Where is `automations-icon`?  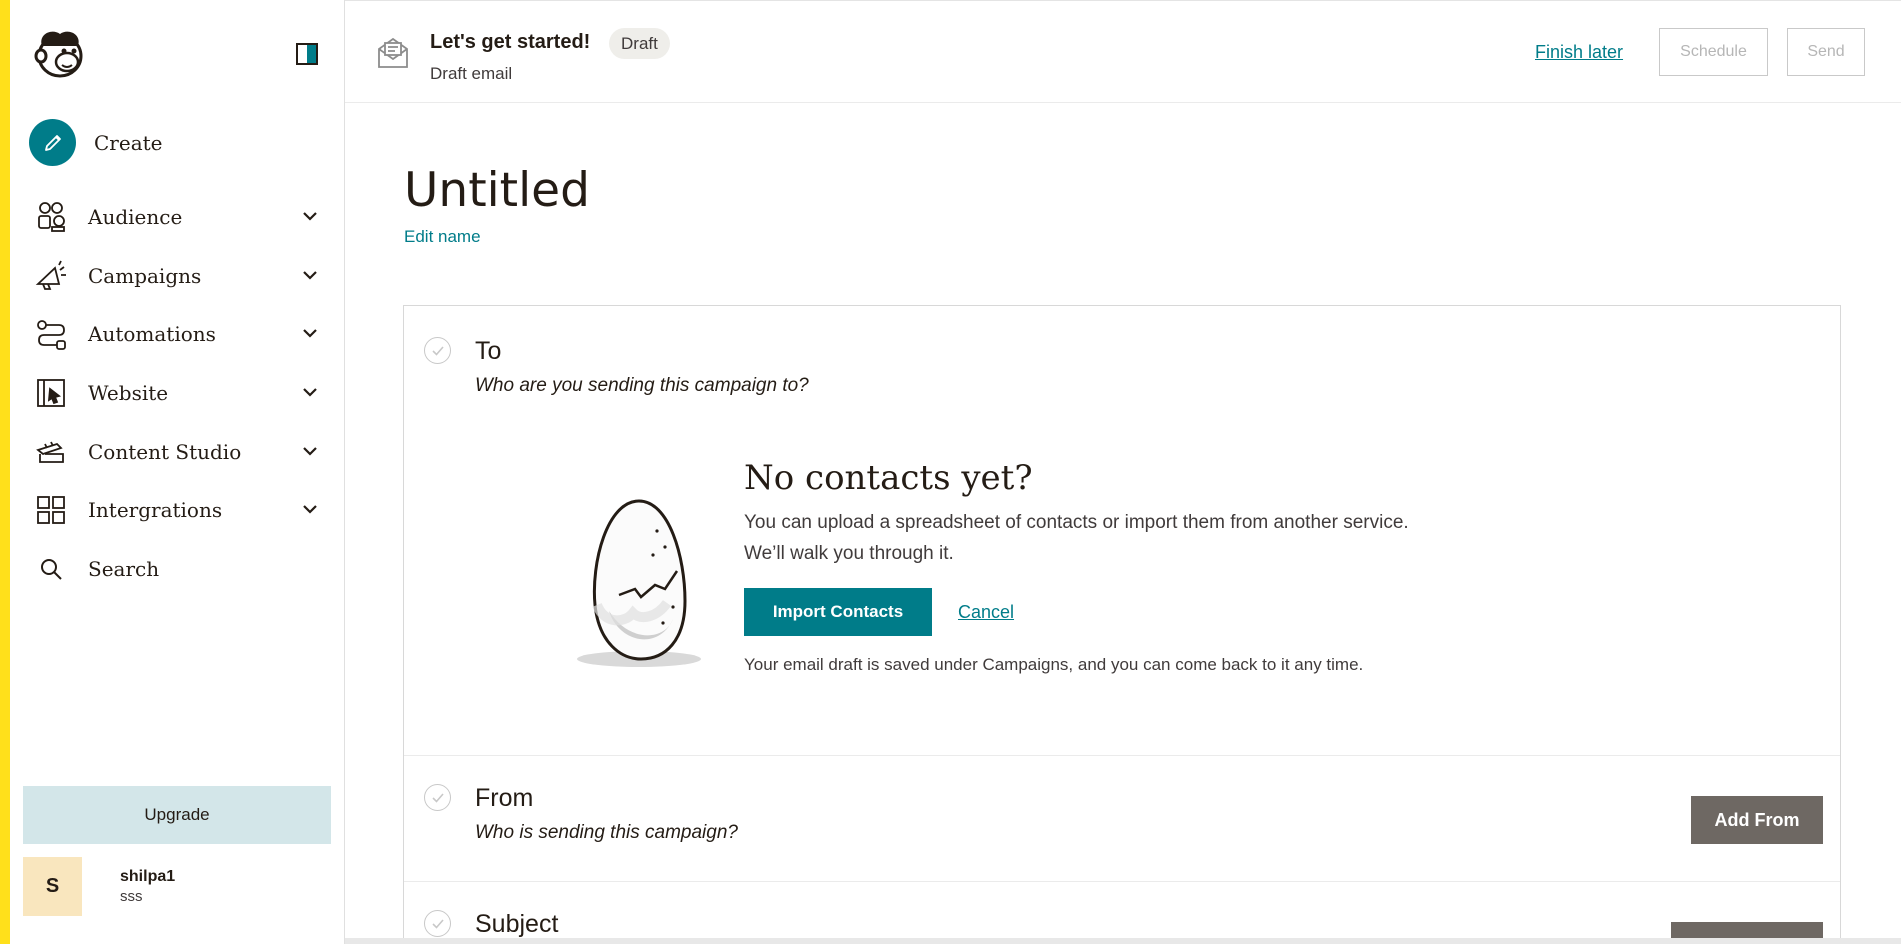 automations-icon is located at coordinates (51, 334).